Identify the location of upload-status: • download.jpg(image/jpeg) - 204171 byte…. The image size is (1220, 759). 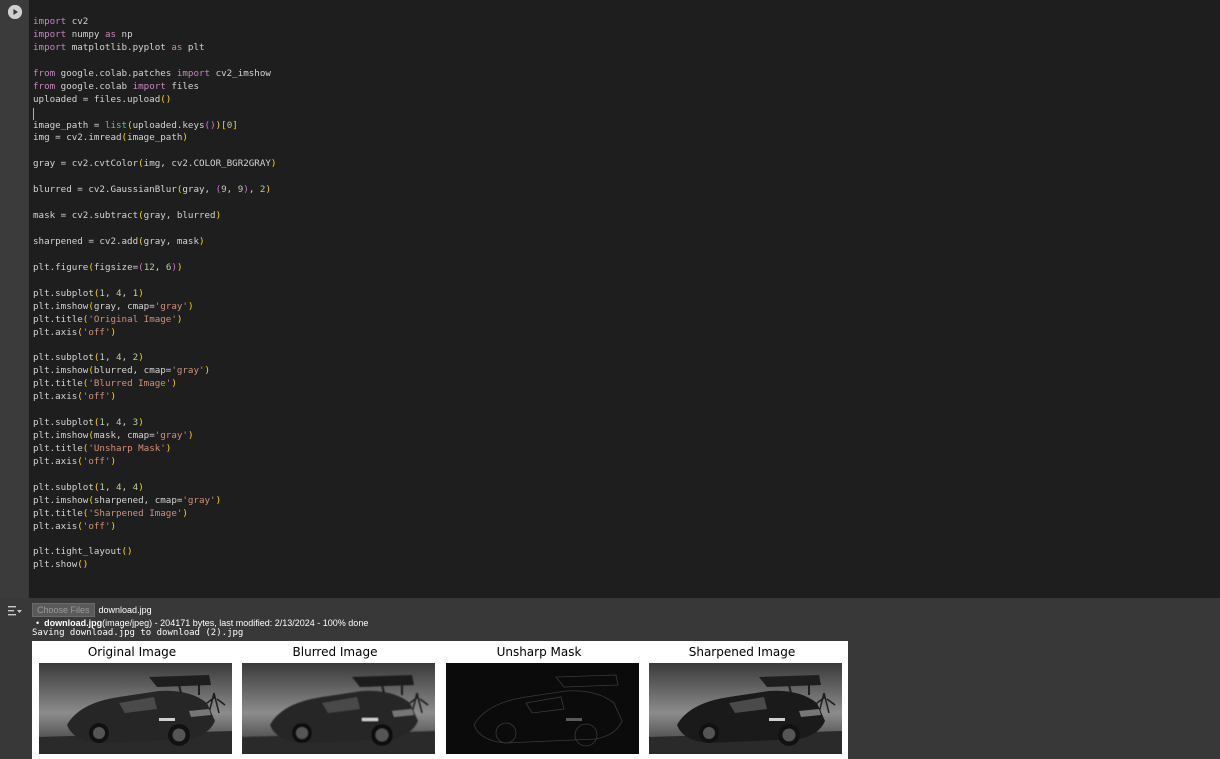
(202, 623).